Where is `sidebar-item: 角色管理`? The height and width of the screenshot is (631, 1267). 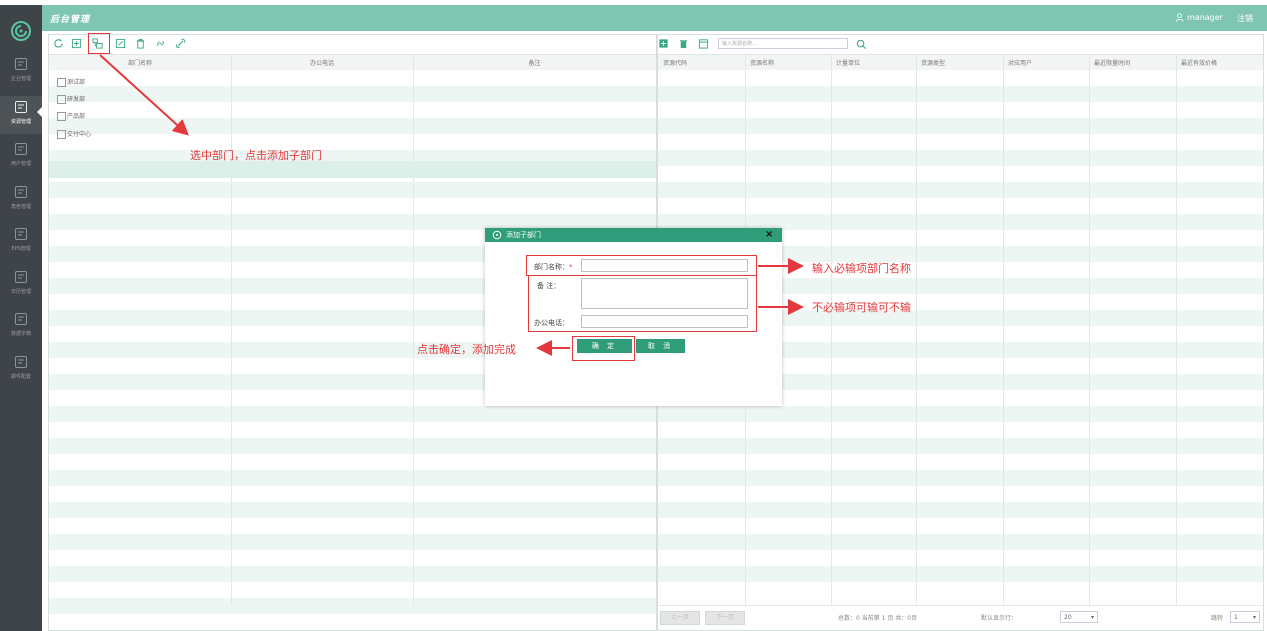
sidebar-item: 角色管理 is located at coordinates (21, 200).